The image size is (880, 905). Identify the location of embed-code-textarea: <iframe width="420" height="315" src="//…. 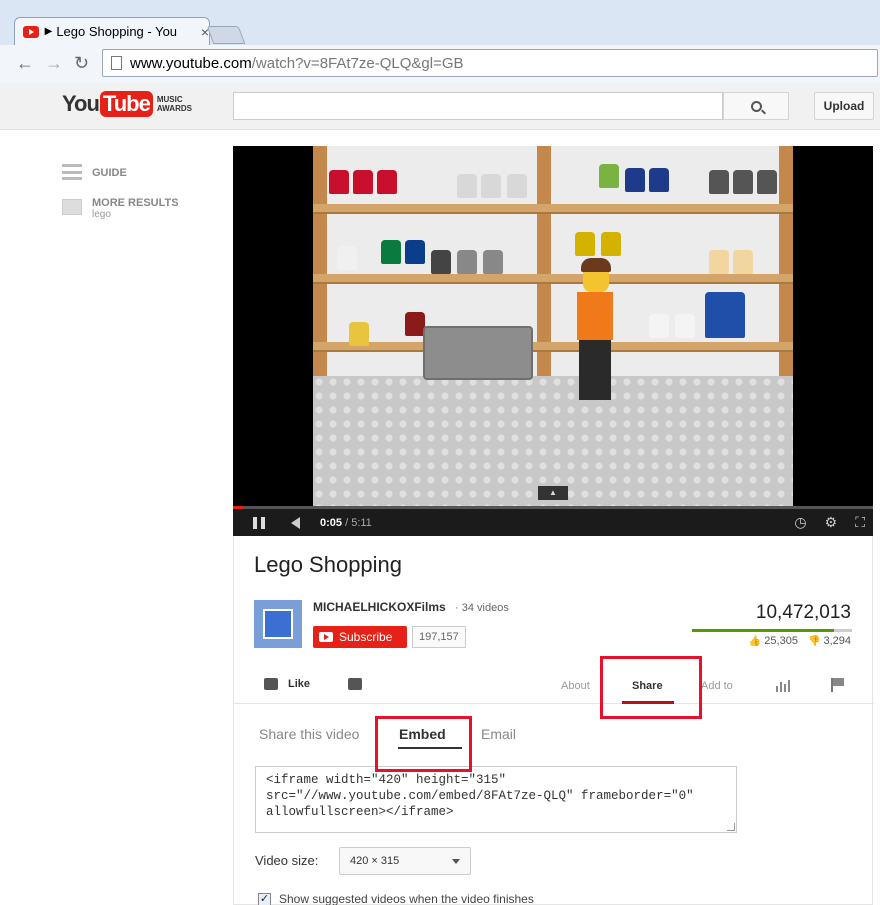
(496, 799).